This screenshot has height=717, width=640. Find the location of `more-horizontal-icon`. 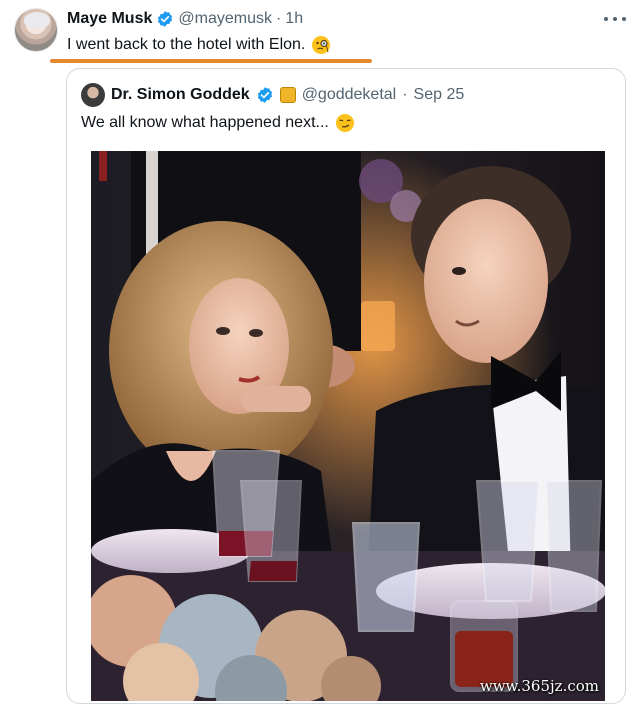

more-horizontal-icon is located at coordinates (615, 19).